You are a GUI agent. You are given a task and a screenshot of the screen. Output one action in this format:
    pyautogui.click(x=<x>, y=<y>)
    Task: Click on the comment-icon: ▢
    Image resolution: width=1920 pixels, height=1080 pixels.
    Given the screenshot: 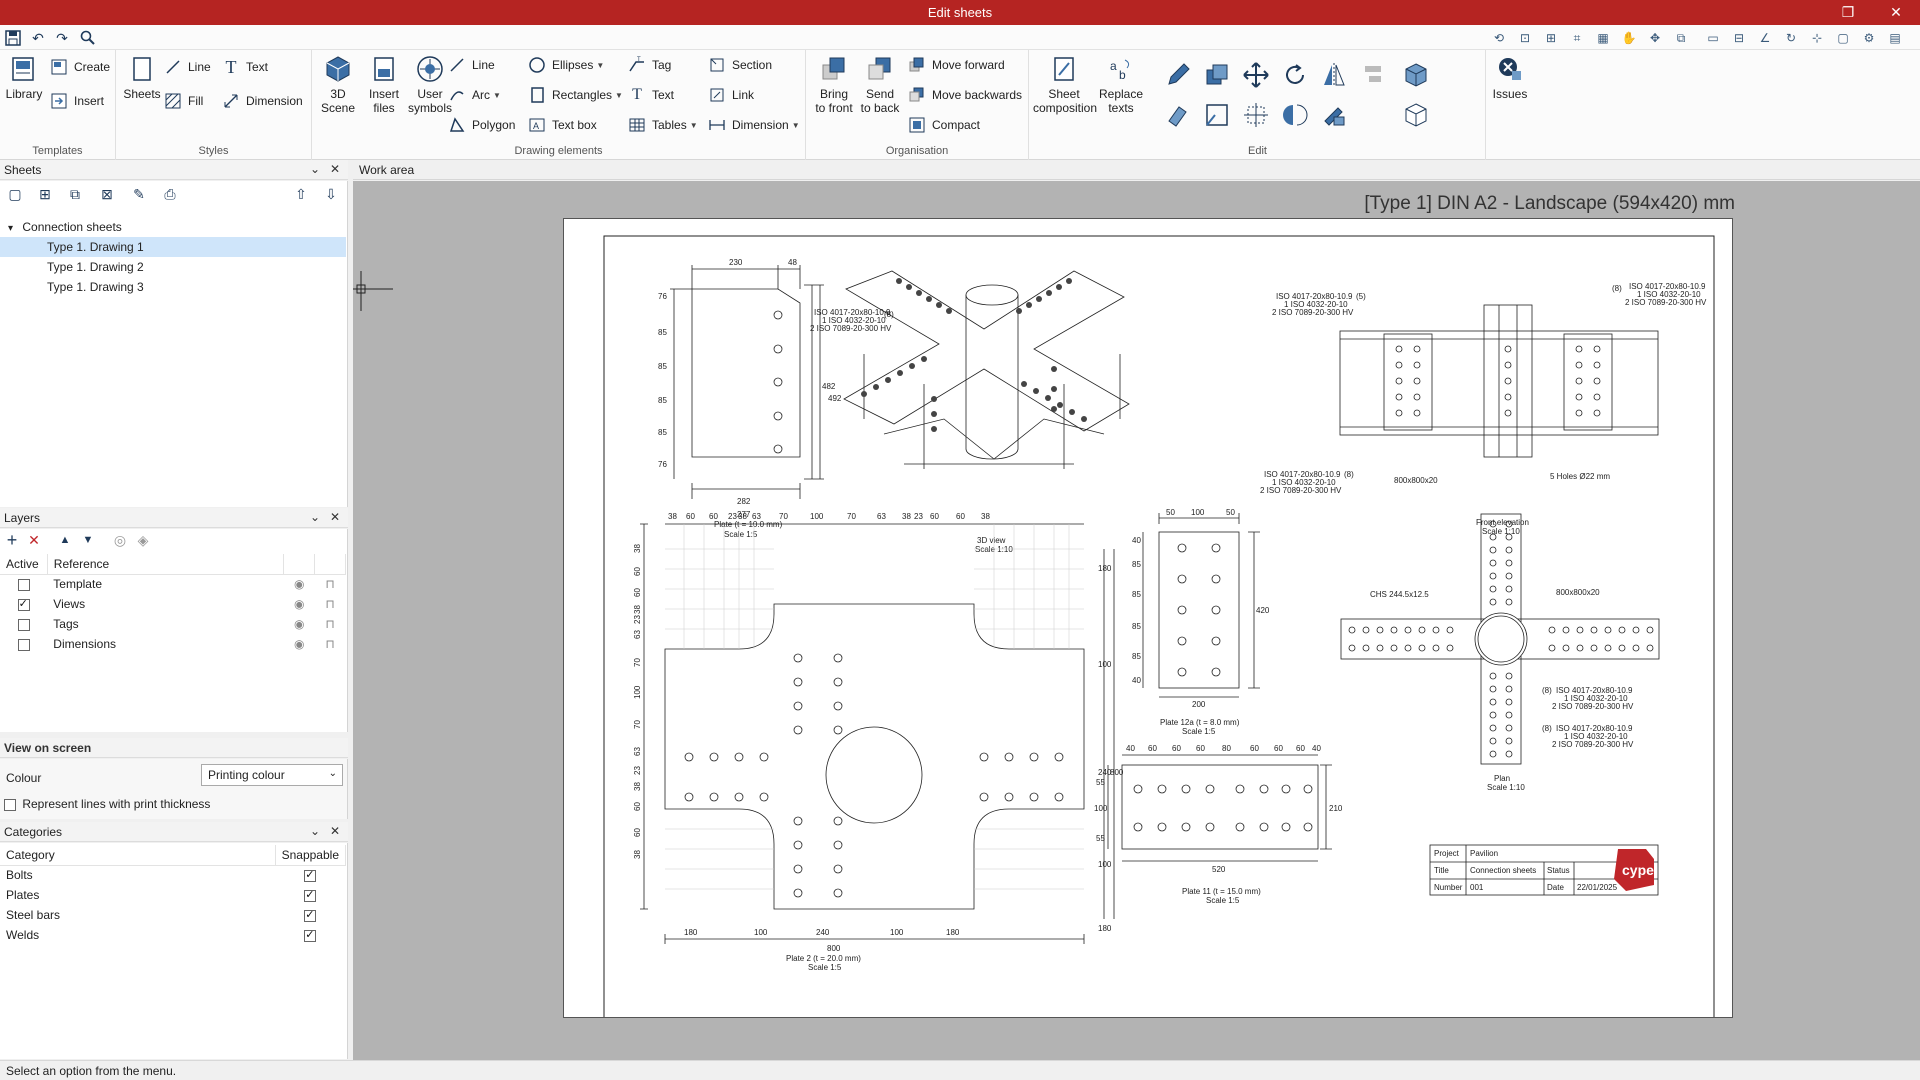 What is the action you would take?
    pyautogui.click(x=1843, y=38)
    